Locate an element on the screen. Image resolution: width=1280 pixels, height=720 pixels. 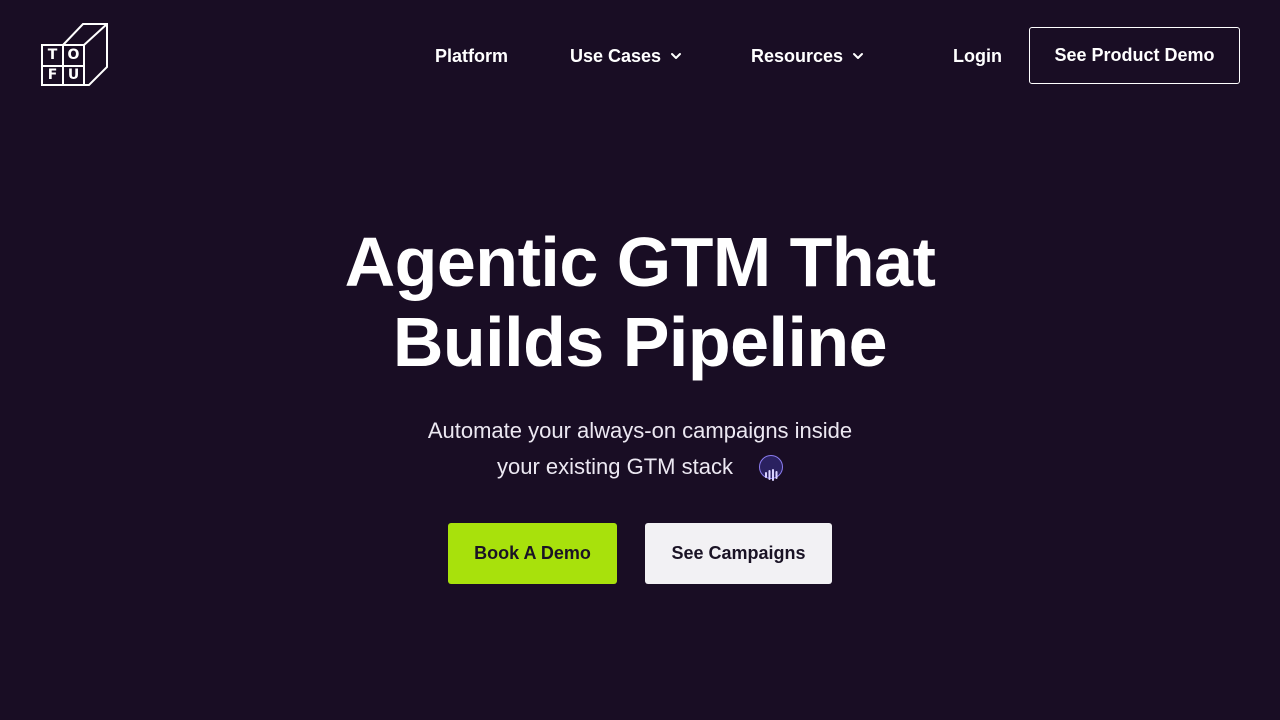
nav-item-label: Resources is located at coordinates (797, 55).